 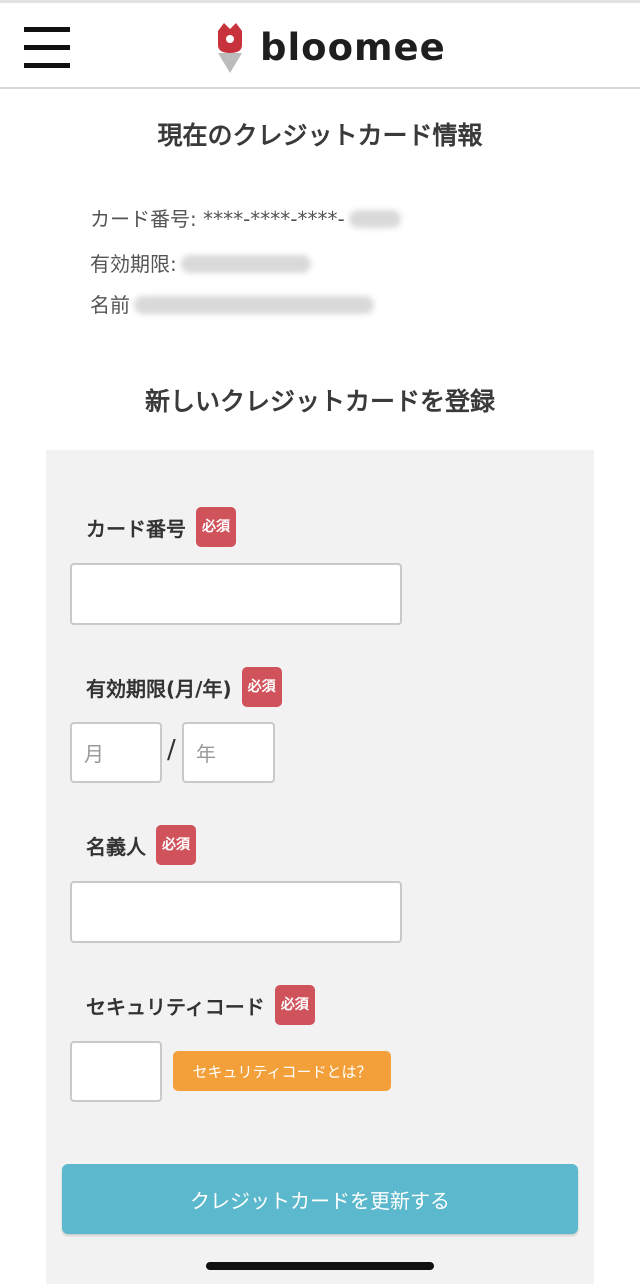 What do you see at coordinates (236, 912) in the screenshot?
I see `holder-name-input` at bounding box center [236, 912].